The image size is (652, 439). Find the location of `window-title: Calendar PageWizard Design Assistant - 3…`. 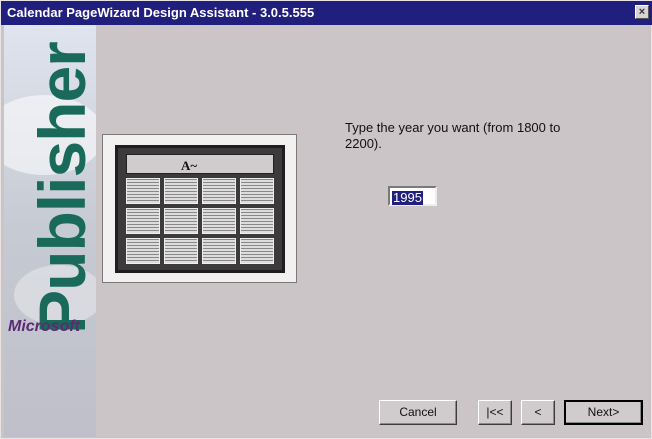

window-title: Calendar PageWizard Design Assistant - 3… is located at coordinates (161, 12).